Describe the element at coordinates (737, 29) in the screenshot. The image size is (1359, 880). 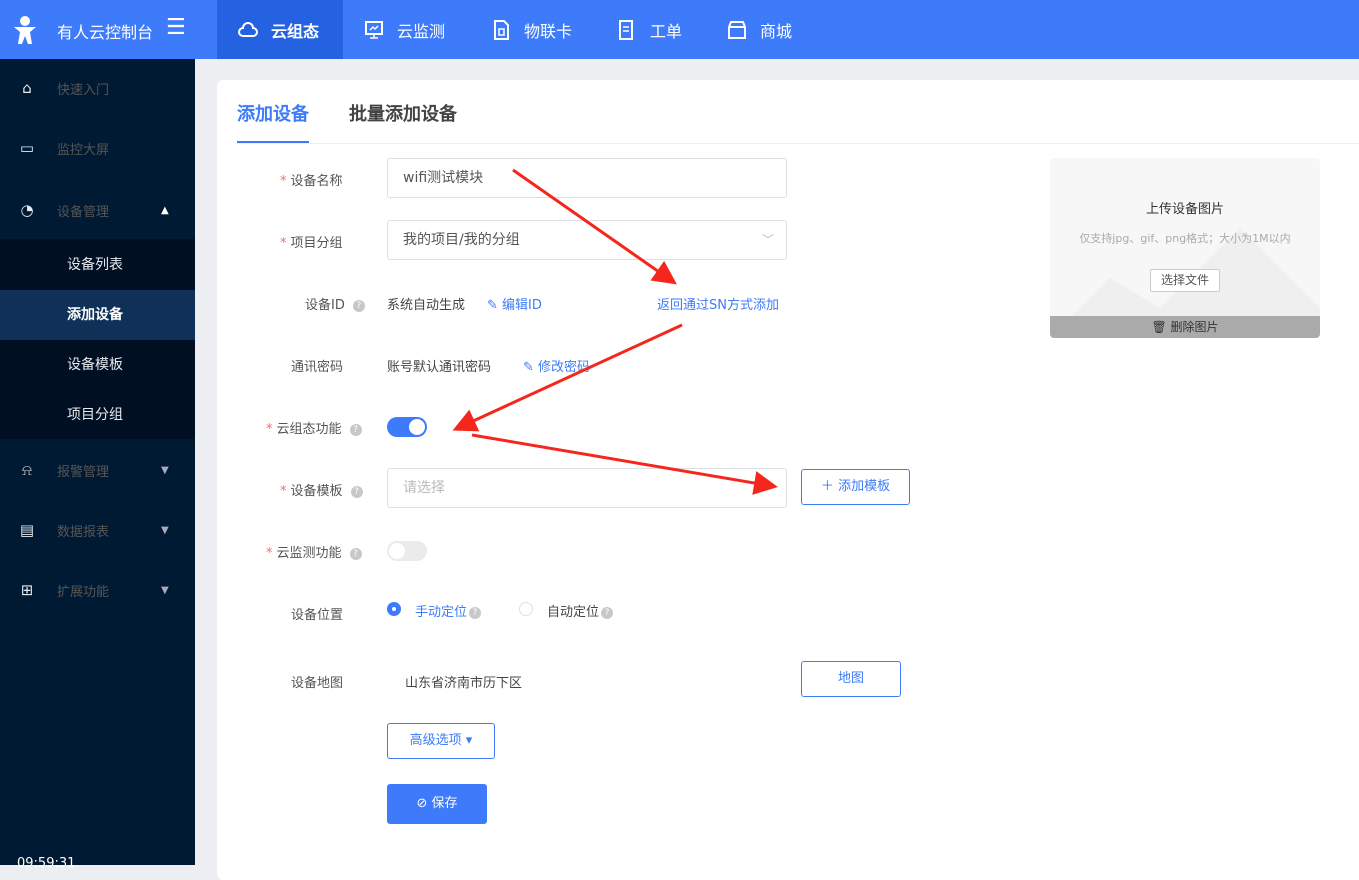
I see `shop-icon` at that location.